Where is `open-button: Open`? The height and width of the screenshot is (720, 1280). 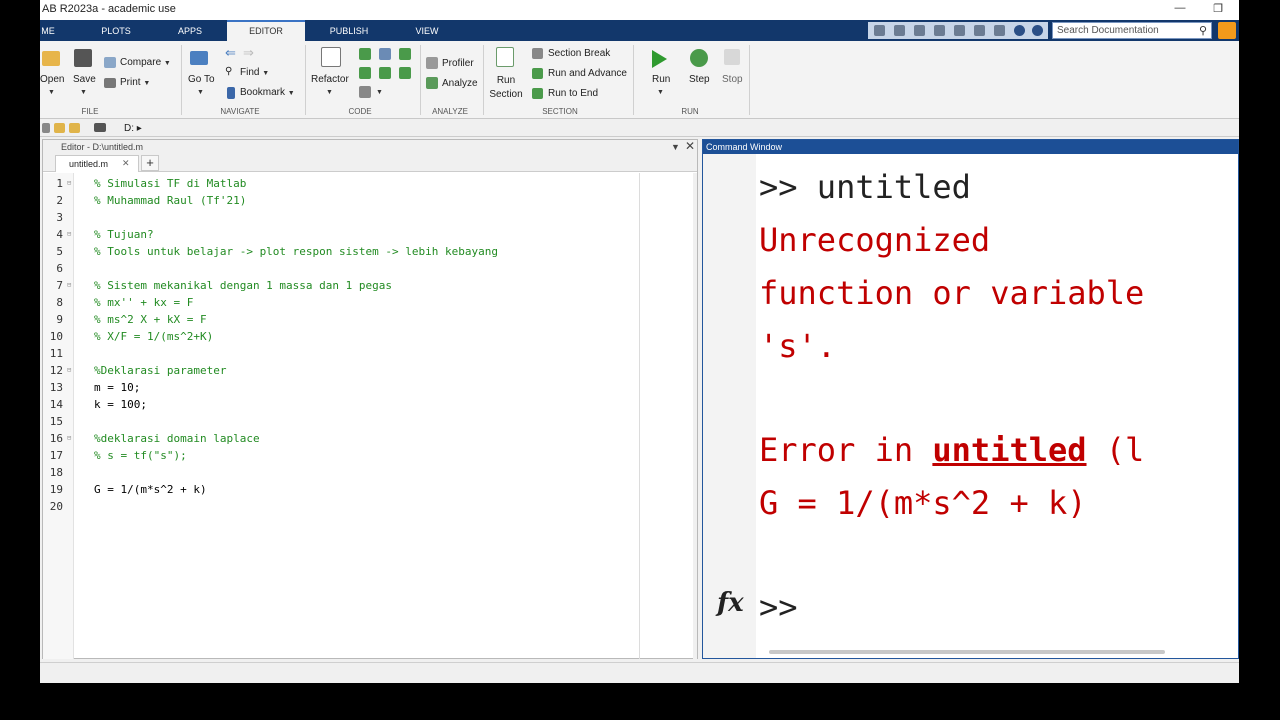
open-button: Open is located at coordinates (52, 79).